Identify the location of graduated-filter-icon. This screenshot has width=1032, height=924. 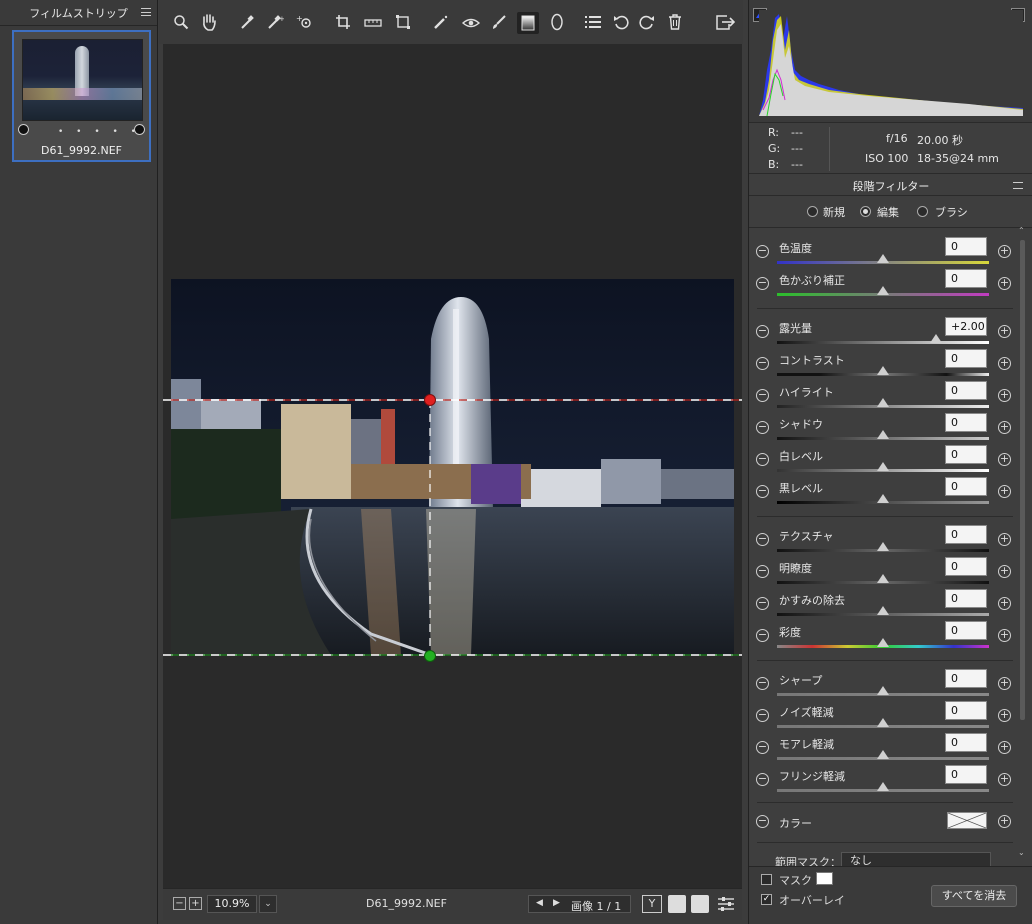
(528, 23).